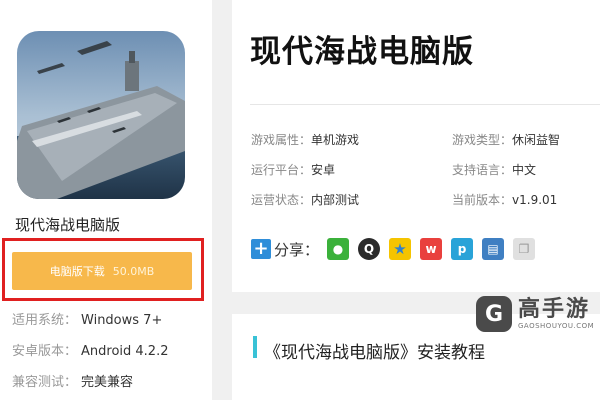  What do you see at coordinates (536, 140) in the screenshot?
I see `attr-game-type-value: 休闲益智` at bounding box center [536, 140].